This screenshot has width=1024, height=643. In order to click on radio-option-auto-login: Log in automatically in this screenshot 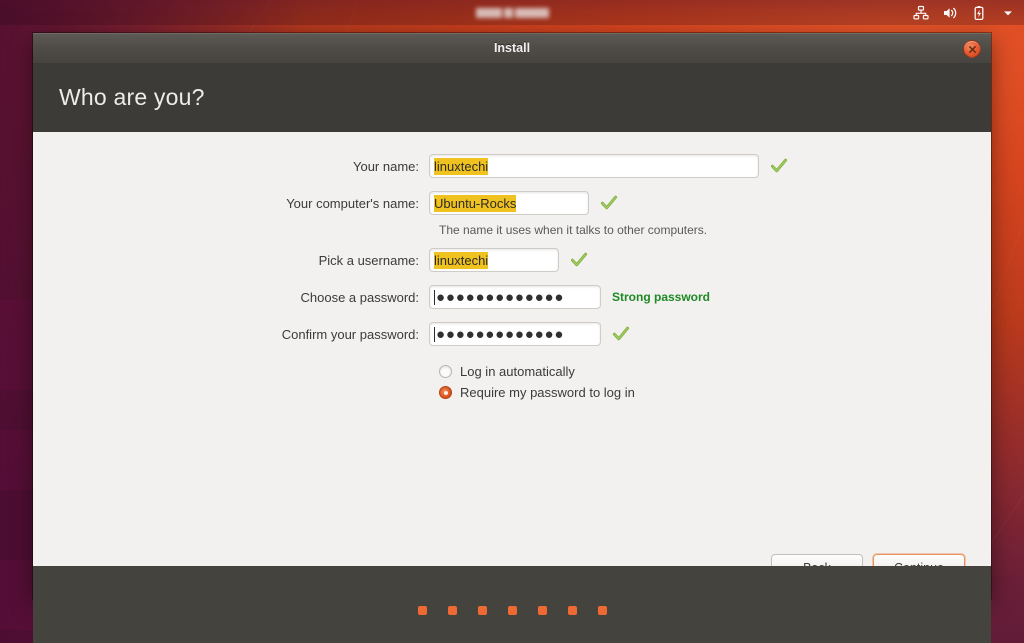, I will do `click(502, 371)`.